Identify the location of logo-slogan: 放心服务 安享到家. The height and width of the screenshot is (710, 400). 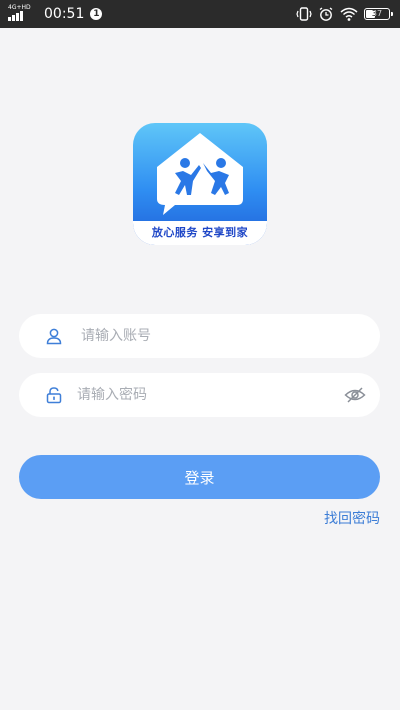
(200, 233).